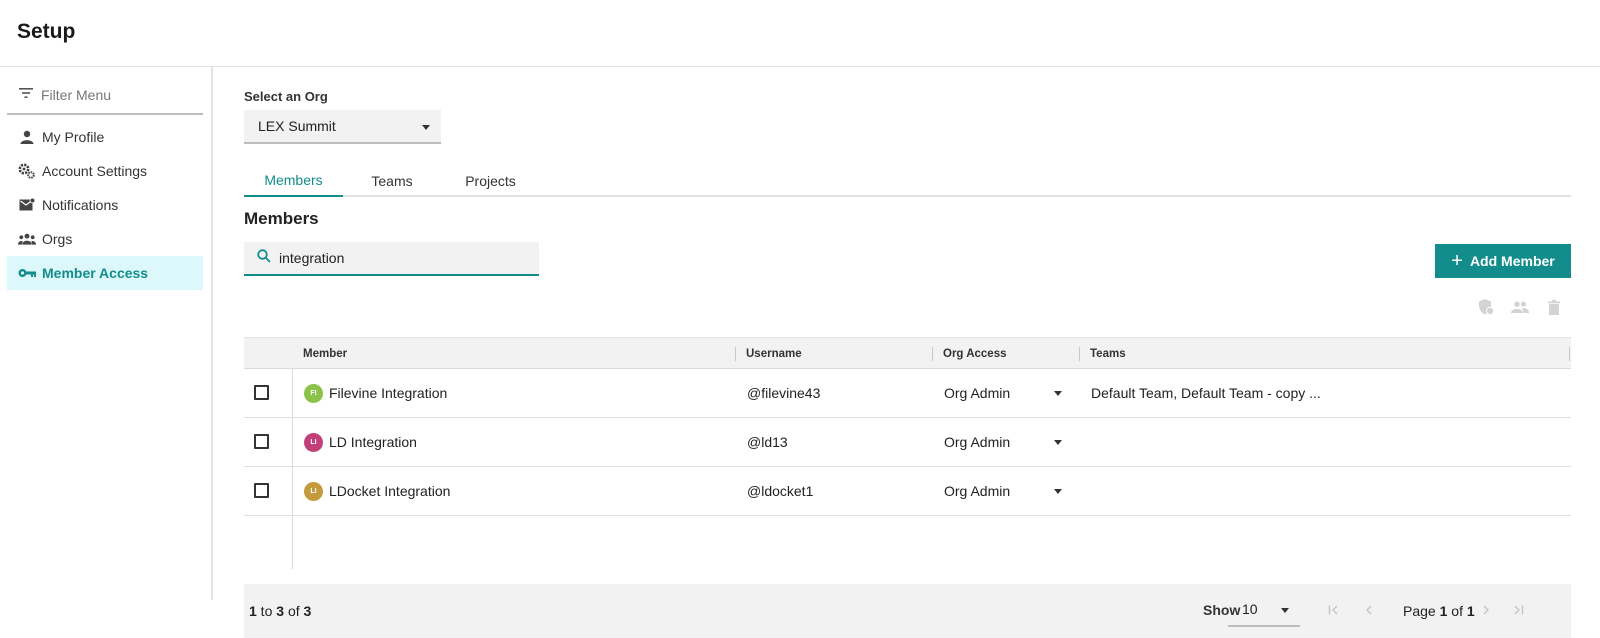 This screenshot has width=1600, height=638. Describe the element at coordinates (1486, 307) in the screenshot. I see `shield-icon` at that location.